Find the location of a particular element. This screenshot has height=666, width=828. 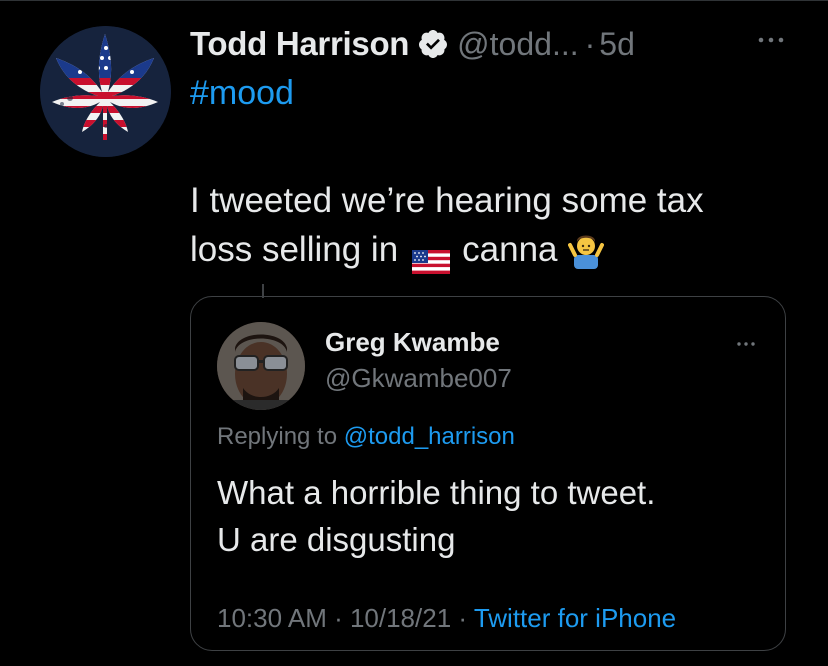

us-flag-icon is located at coordinates (431, 256).